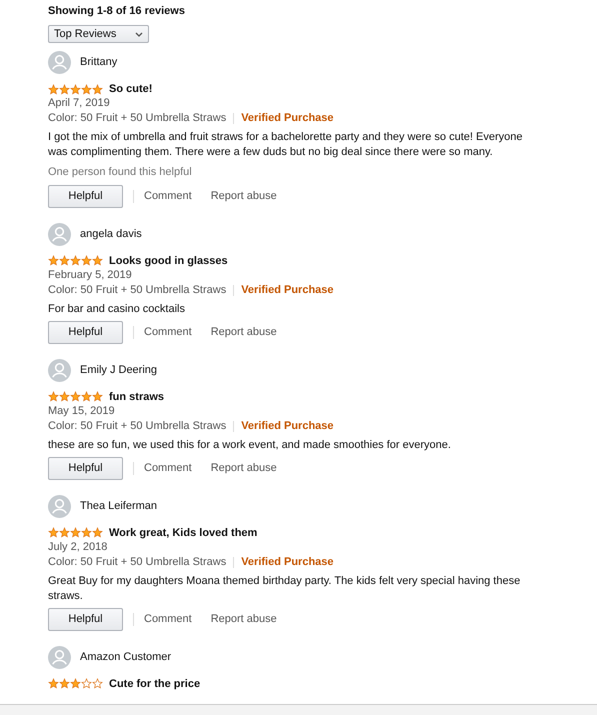  I want to click on review-title: Looks good in glasses, so click(168, 261).